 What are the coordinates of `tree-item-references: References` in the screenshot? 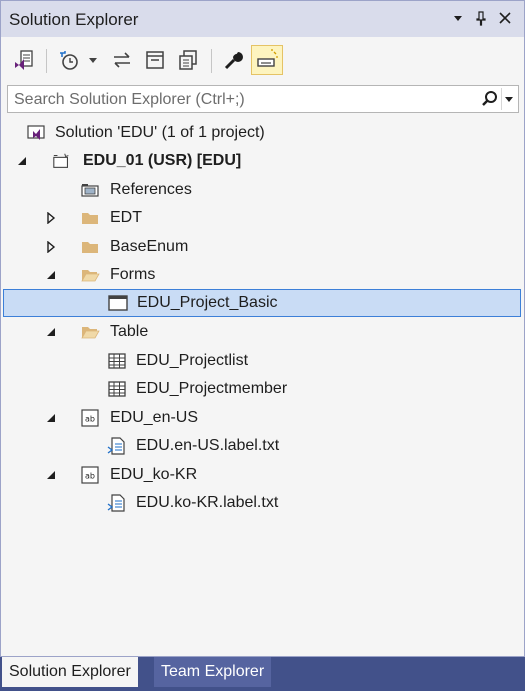 It's located at (262, 190).